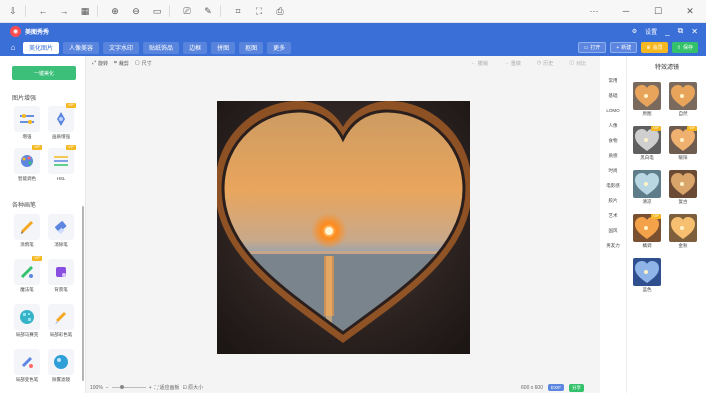 This screenshot has width=706, height=405. What do you see at coordinates (667, 31) in the screenshot?
I see `app-minimize-icon: _` at bounding box center [667, 31].